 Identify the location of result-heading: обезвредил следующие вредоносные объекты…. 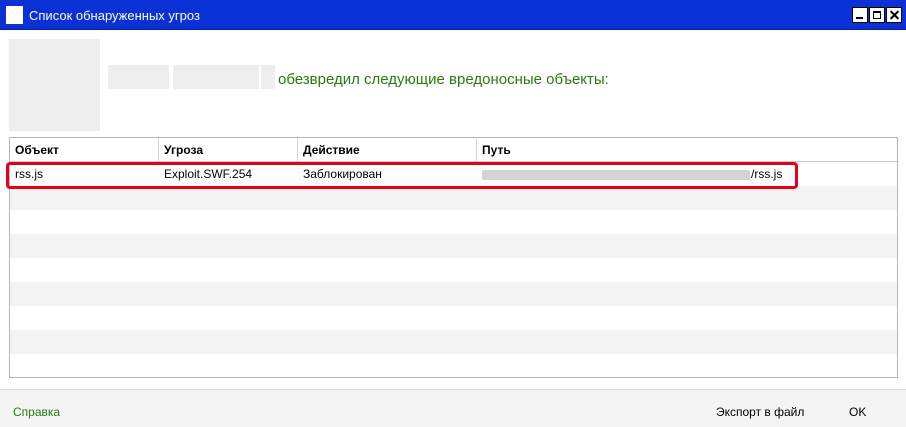
(443, 79).